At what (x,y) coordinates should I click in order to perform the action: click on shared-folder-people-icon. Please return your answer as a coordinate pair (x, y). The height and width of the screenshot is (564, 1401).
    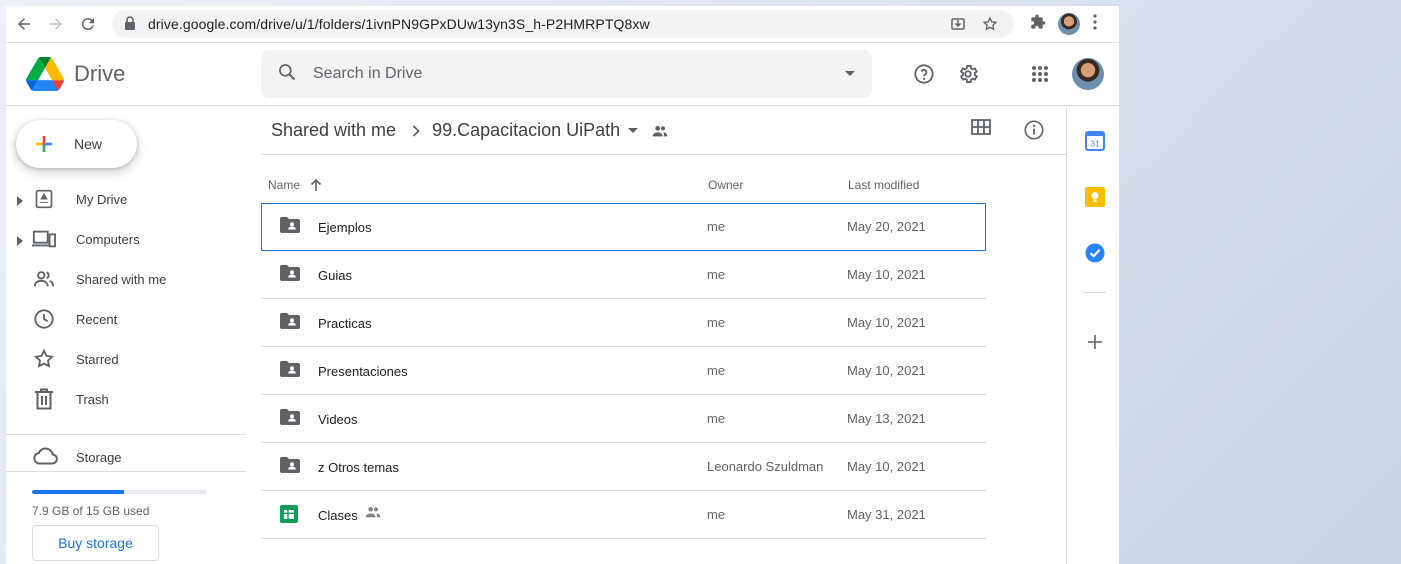
    Looking at the image, I should click on (660, 131).